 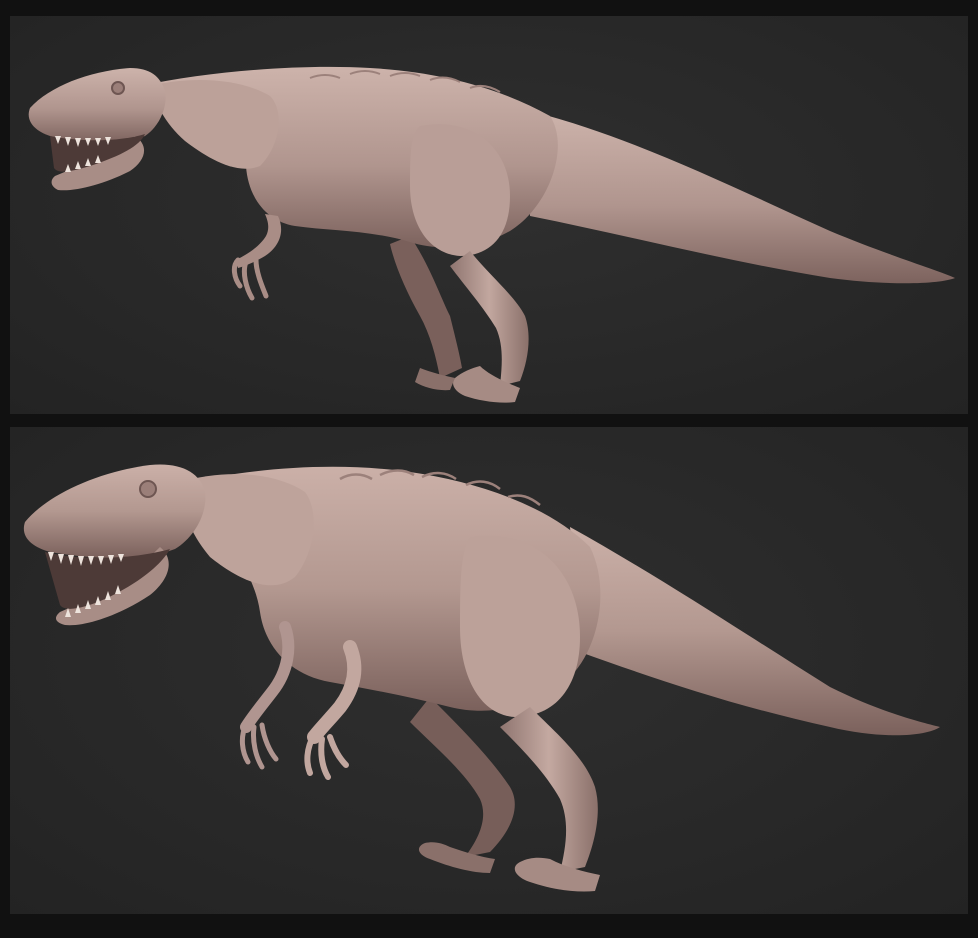 What do you see at coordinates (259, 241) in the screenshot?
I see `arm` at bounding box center [259, 241].